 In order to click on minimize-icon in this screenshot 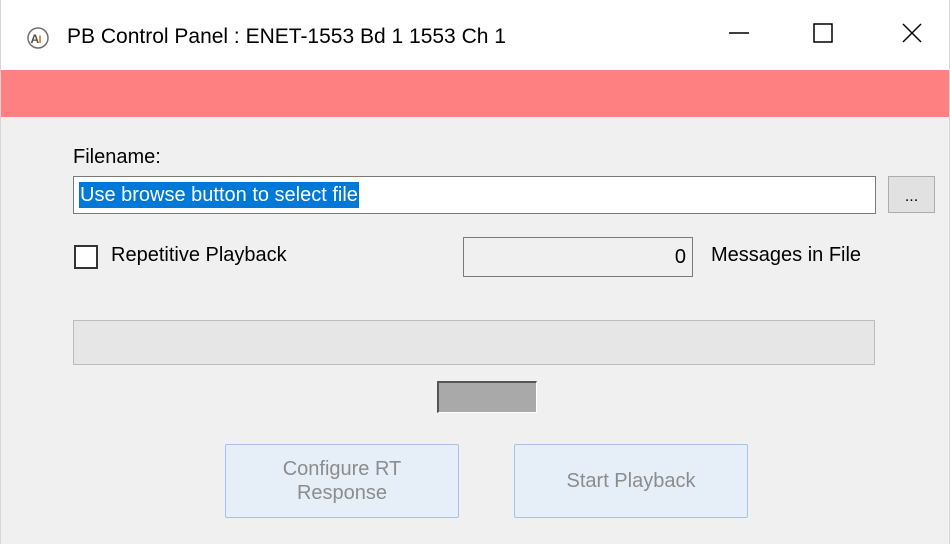, I will do `click(739, 35)`.